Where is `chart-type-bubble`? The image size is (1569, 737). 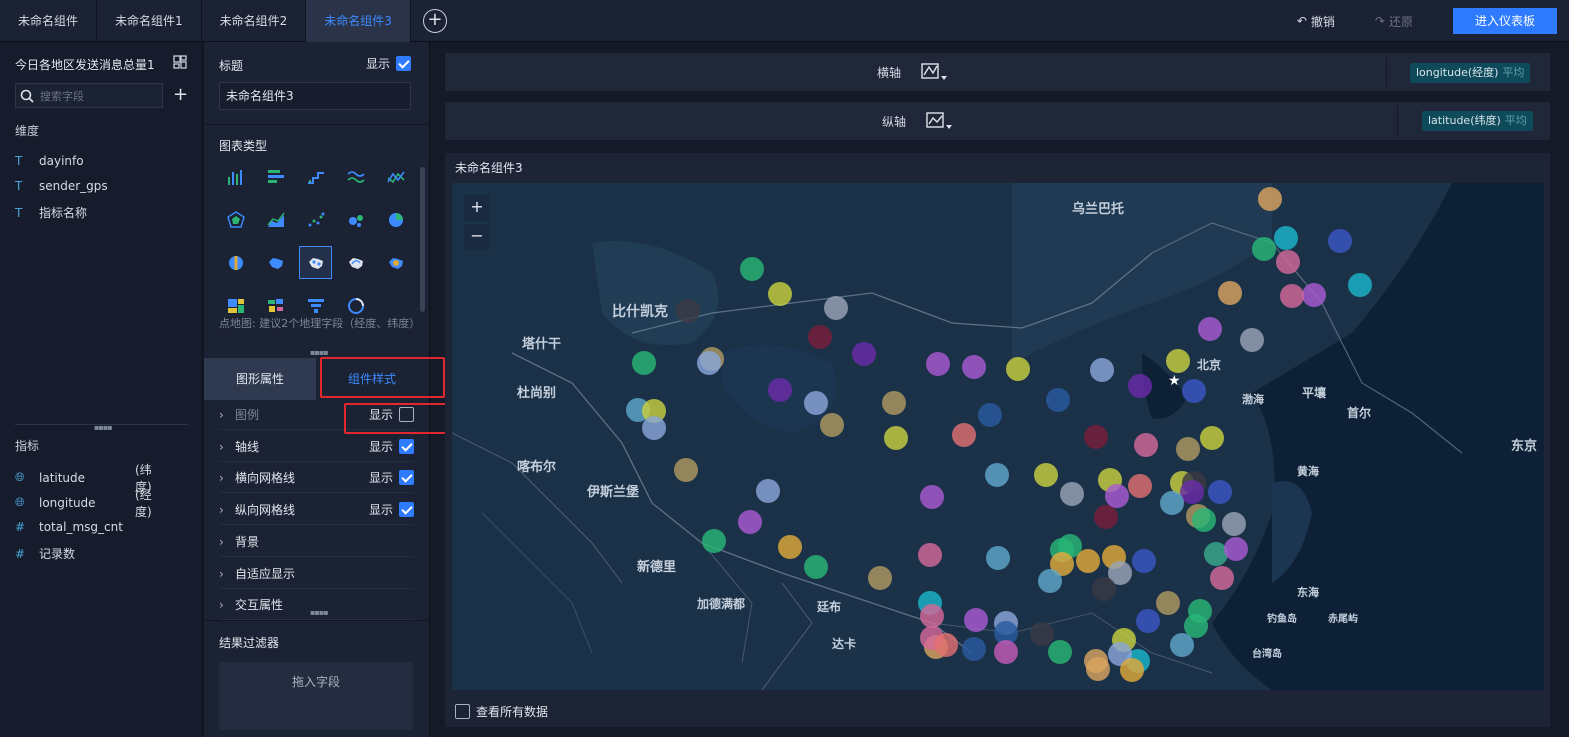 chart-type-bubble is located at coordinates (355, 219).